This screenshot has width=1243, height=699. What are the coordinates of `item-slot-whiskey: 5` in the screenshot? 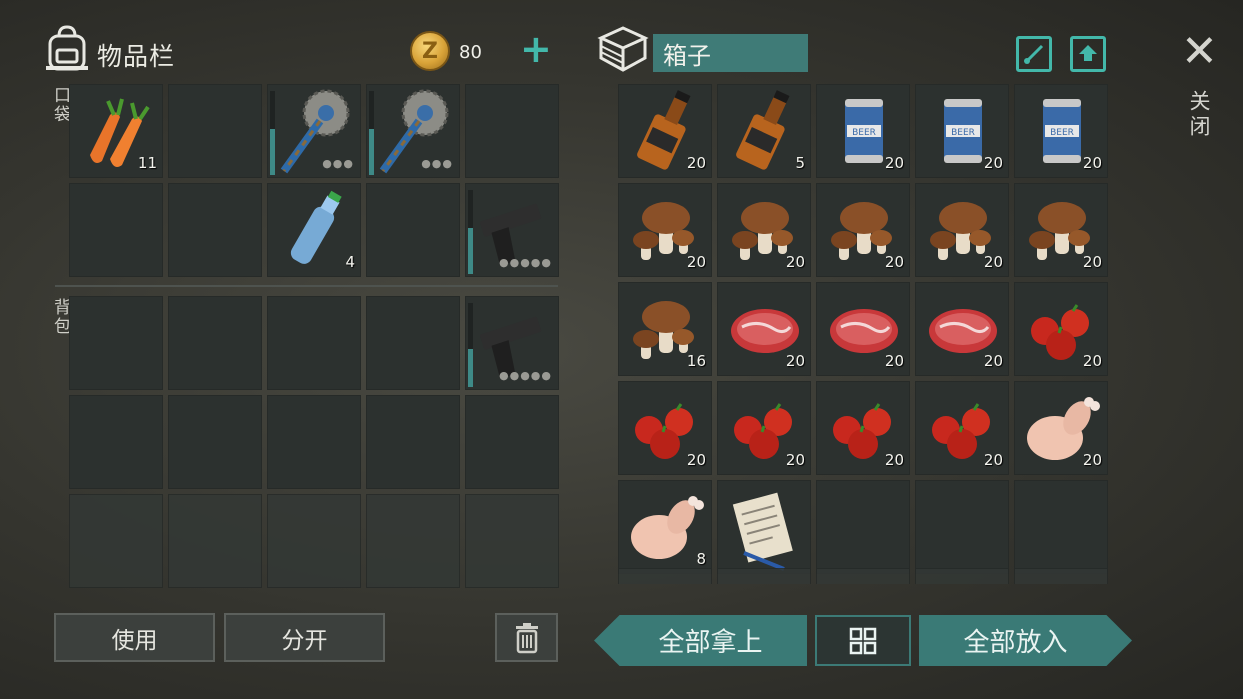 It's located at (764, 131).